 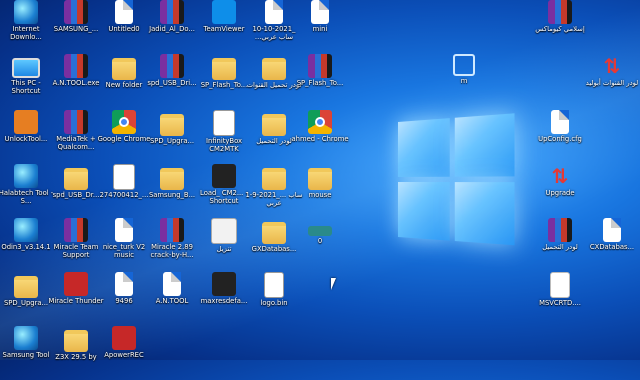 I want to click on desktop-icon-label: A.N.TOOL, so click(x=172, y=301).